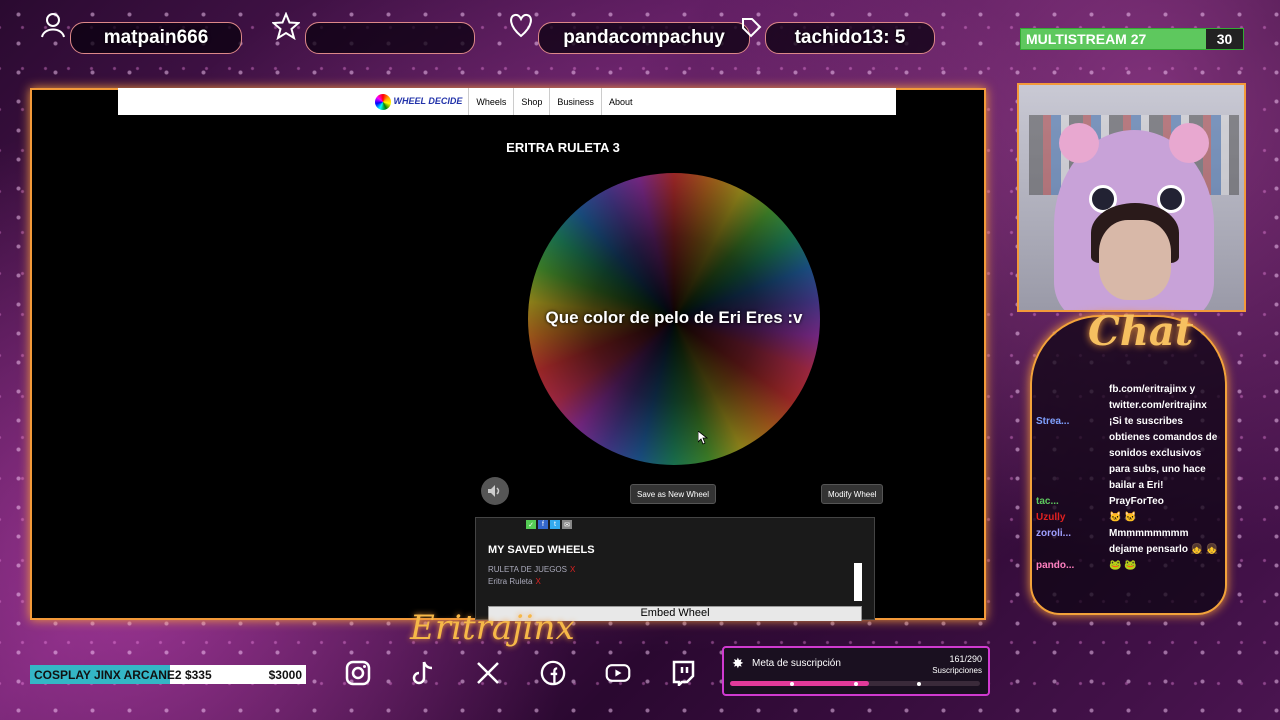 Image resolution: width=1280 pixels, height=720 pixels. What do you see at coordinates (358, 673) in the screenshot?
I see `instagram-icon` at bounding box center [358, 673].